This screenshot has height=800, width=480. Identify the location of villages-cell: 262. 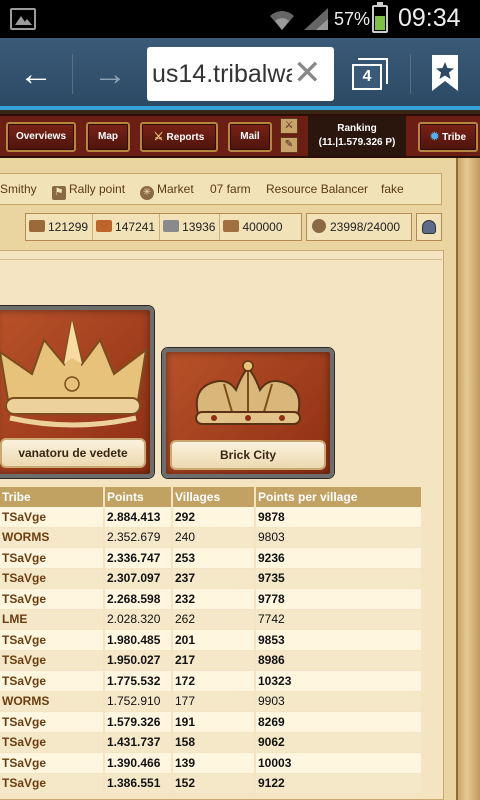
(214, 619).